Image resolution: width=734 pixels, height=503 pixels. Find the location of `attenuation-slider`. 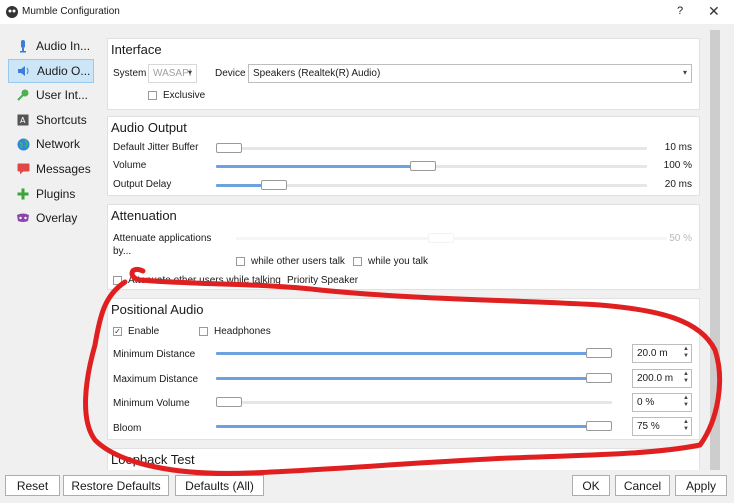

attenuation-slider is located at coordinates (451, 238).